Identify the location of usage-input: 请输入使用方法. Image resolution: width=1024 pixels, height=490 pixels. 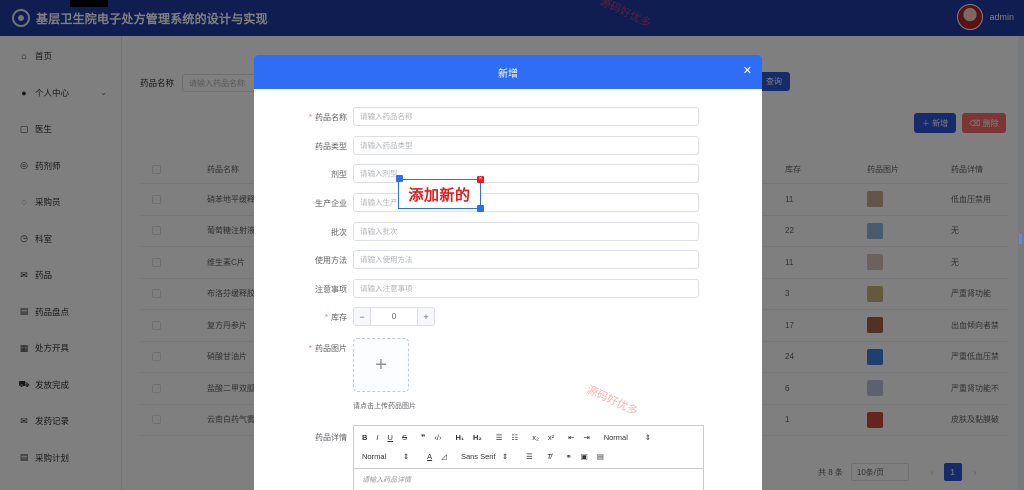
(526, 259).